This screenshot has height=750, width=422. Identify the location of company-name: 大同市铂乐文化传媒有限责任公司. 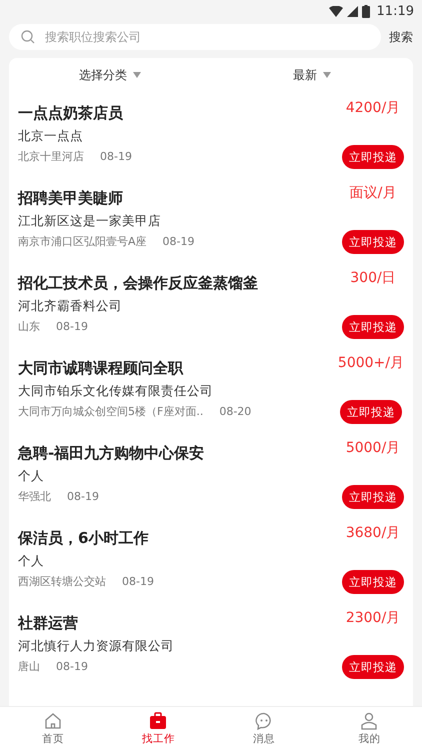
(116, 391).